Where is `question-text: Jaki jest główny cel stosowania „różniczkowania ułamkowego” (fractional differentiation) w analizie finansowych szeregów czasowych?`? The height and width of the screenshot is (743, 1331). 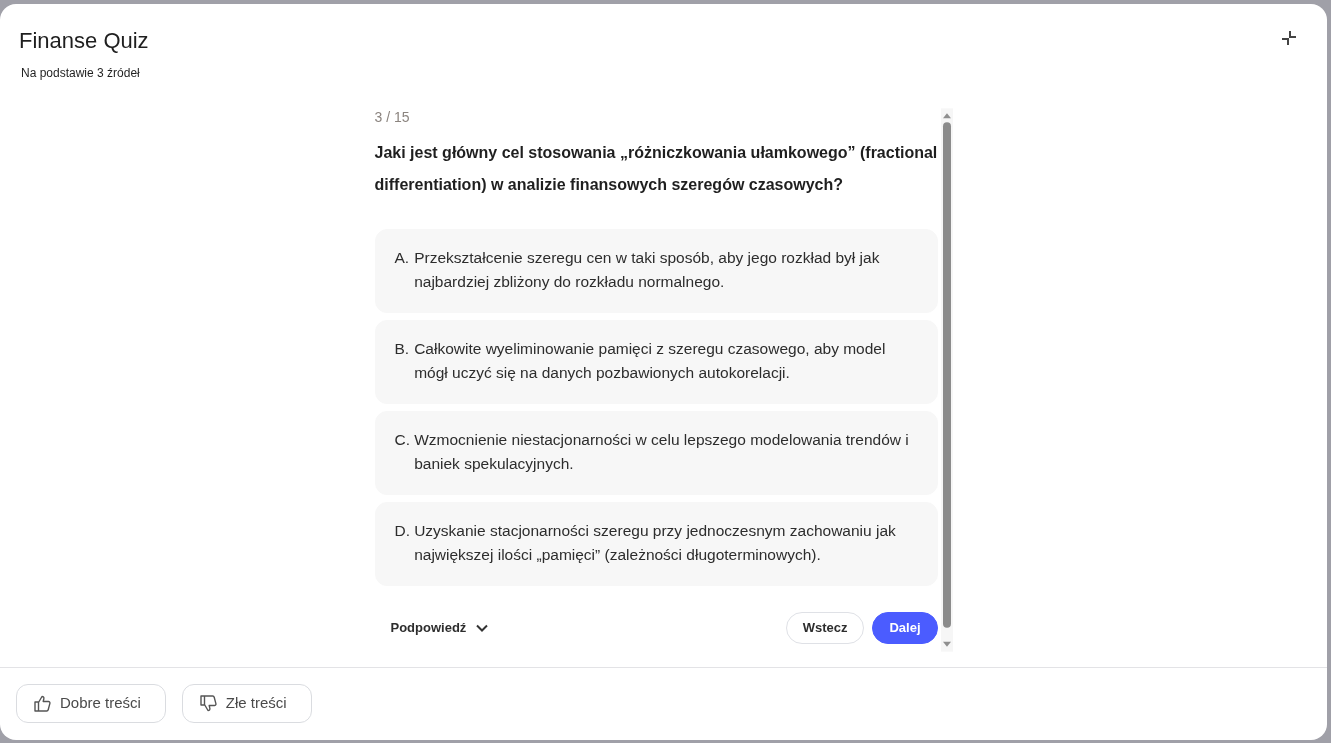 question-text: Jaki jest główny cel stosowania „różniczkowania ułamkowego” (fractional differentiation) w analizie finansowych szeregów czasowych? is located at coordinates (656, 169).